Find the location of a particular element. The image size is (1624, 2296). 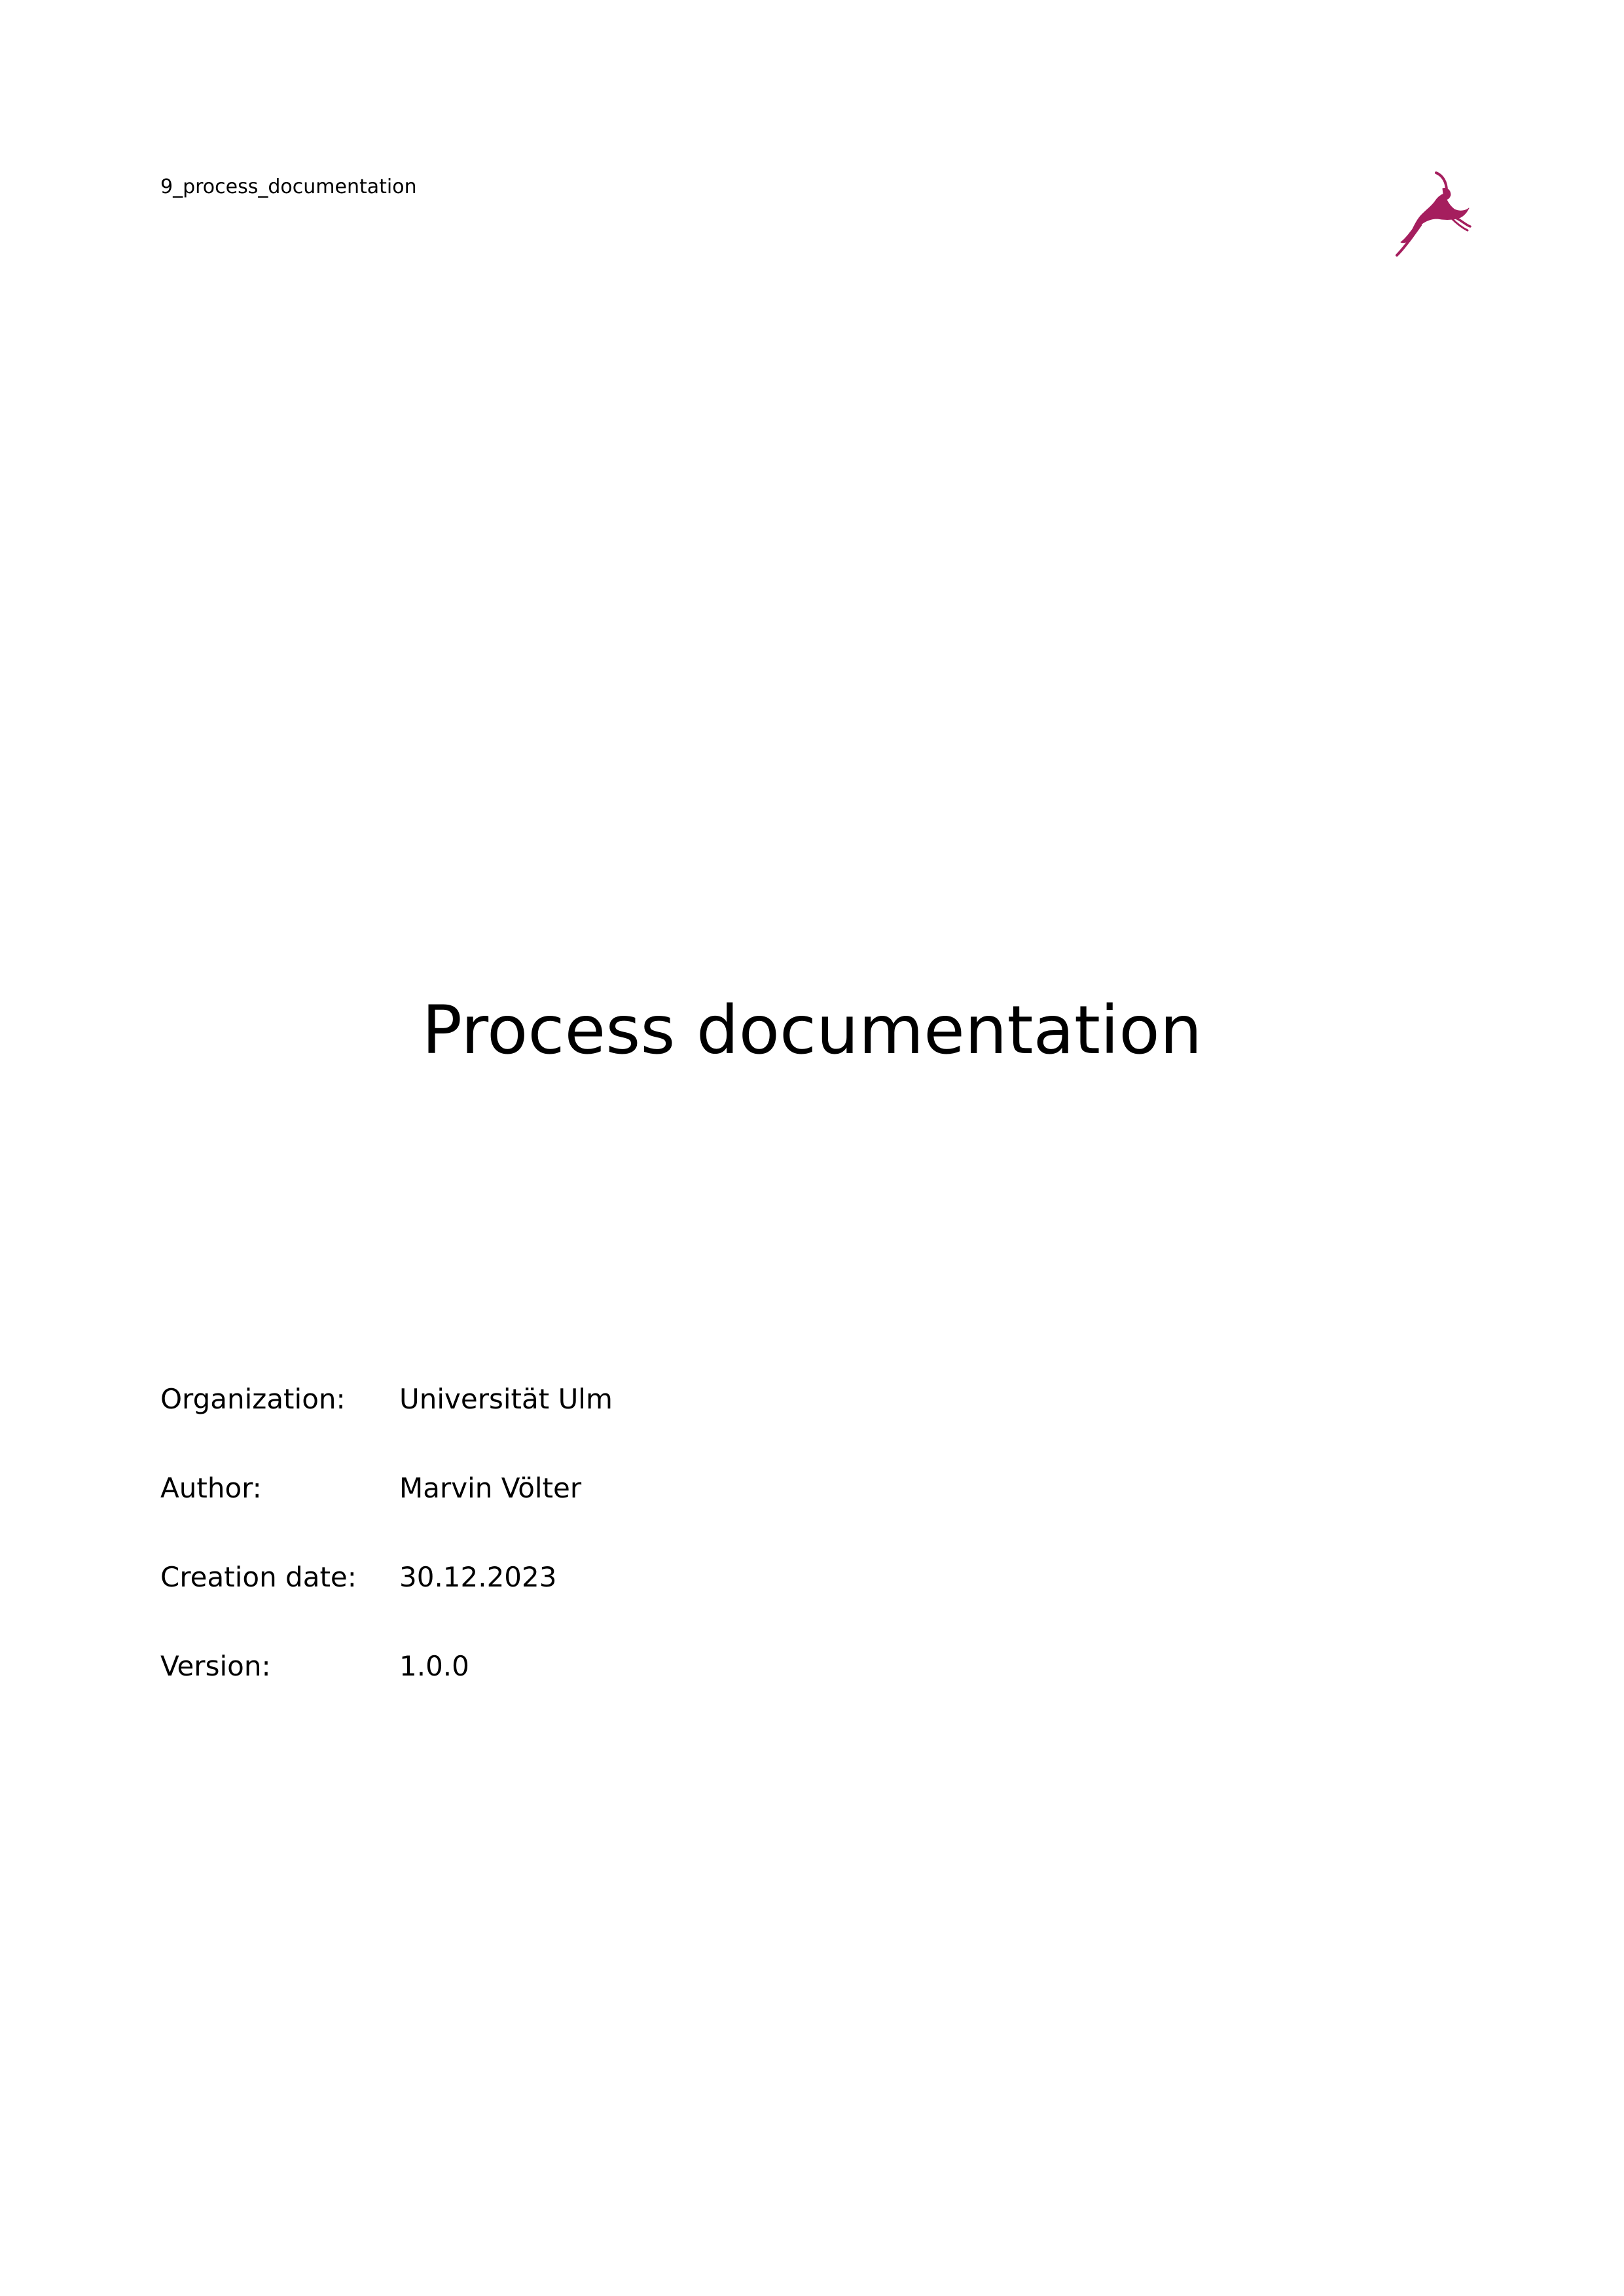

author-value: Marvin Völter is located at coordinates (490, 1488).